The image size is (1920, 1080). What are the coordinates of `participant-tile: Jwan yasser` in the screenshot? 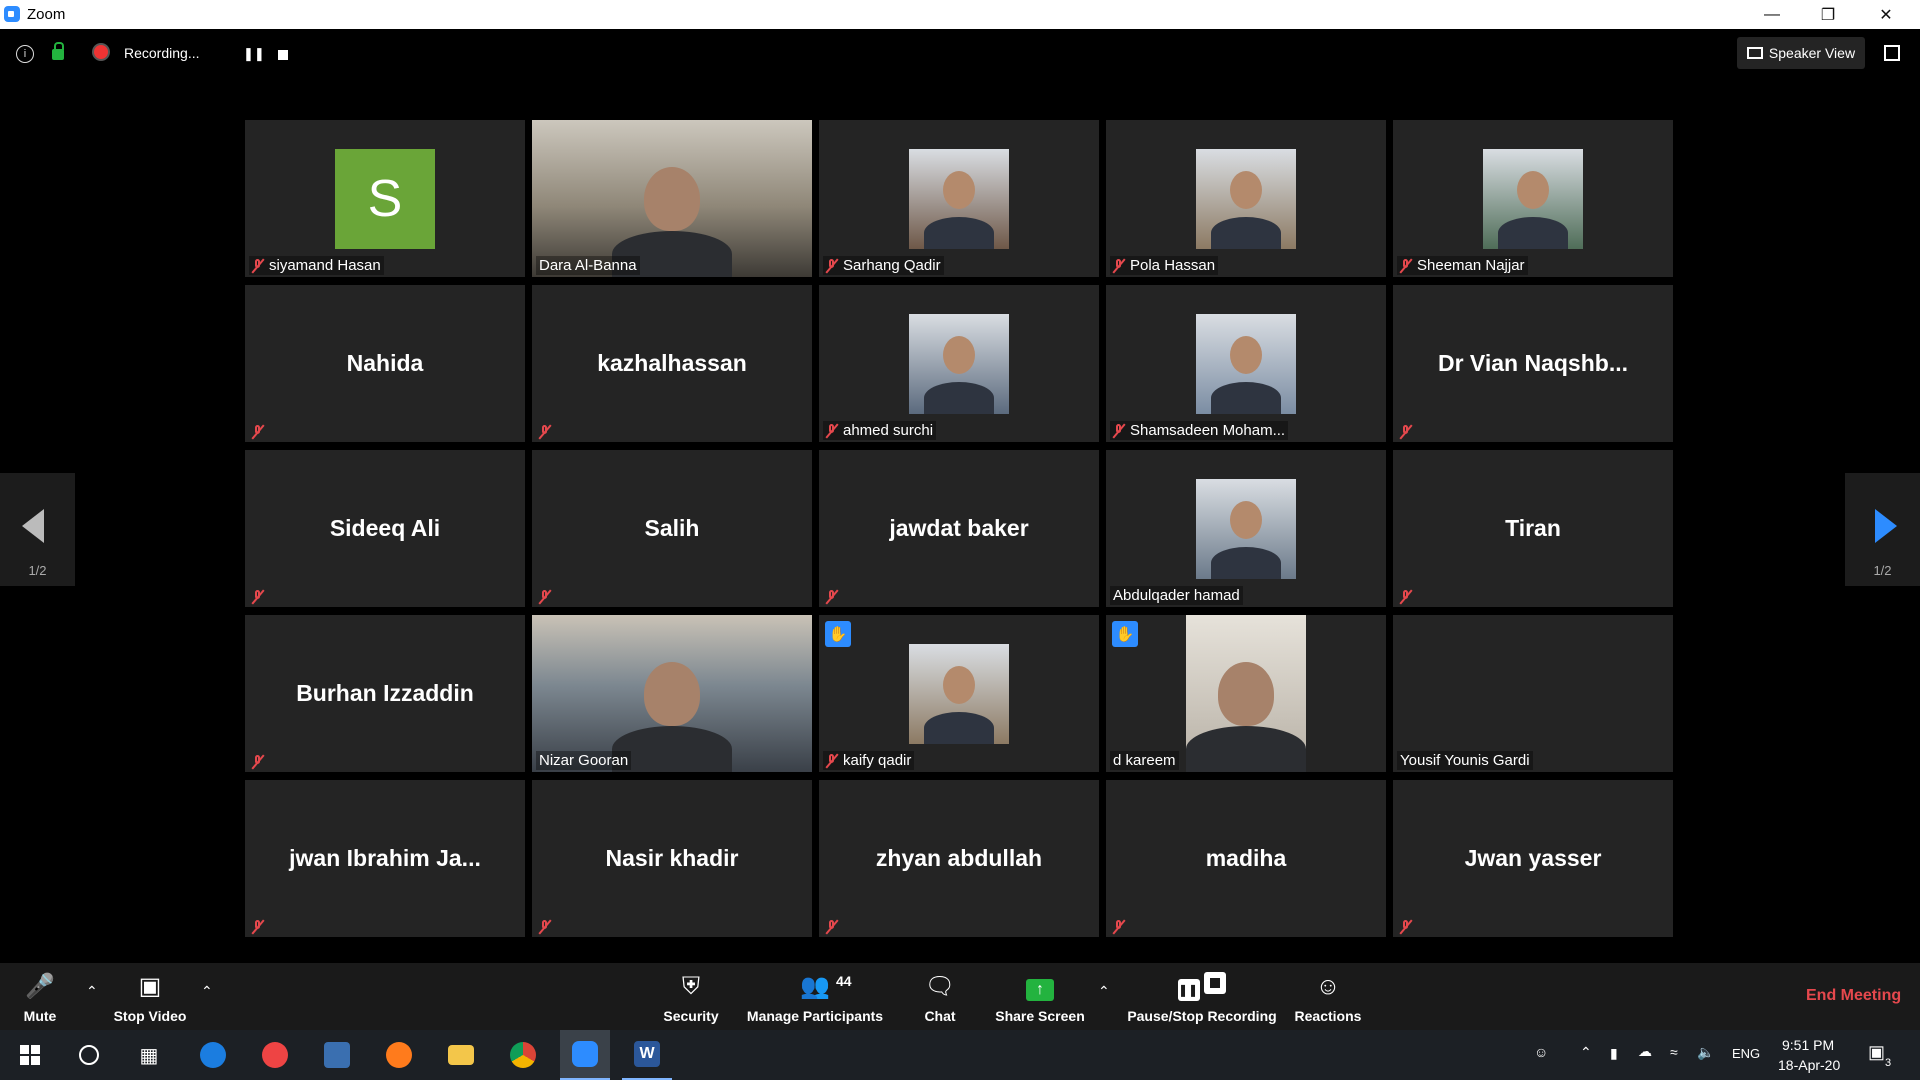 It's located at (1533, 858).